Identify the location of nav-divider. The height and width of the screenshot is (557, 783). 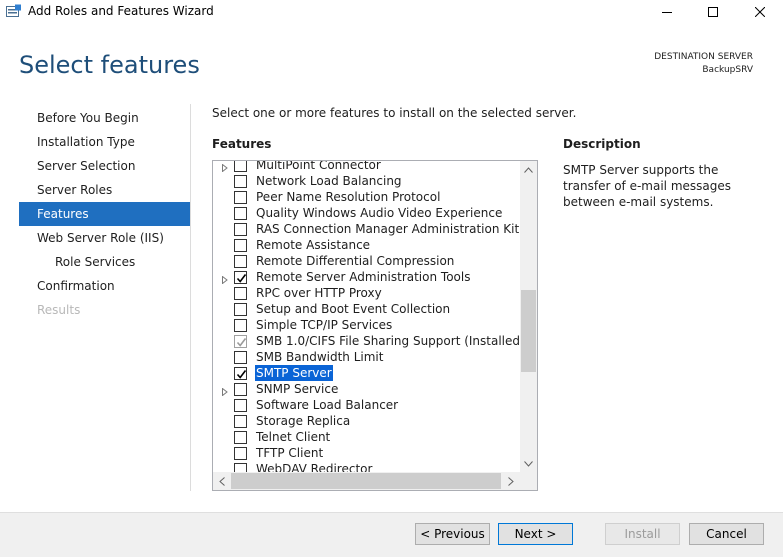
(190, 297).